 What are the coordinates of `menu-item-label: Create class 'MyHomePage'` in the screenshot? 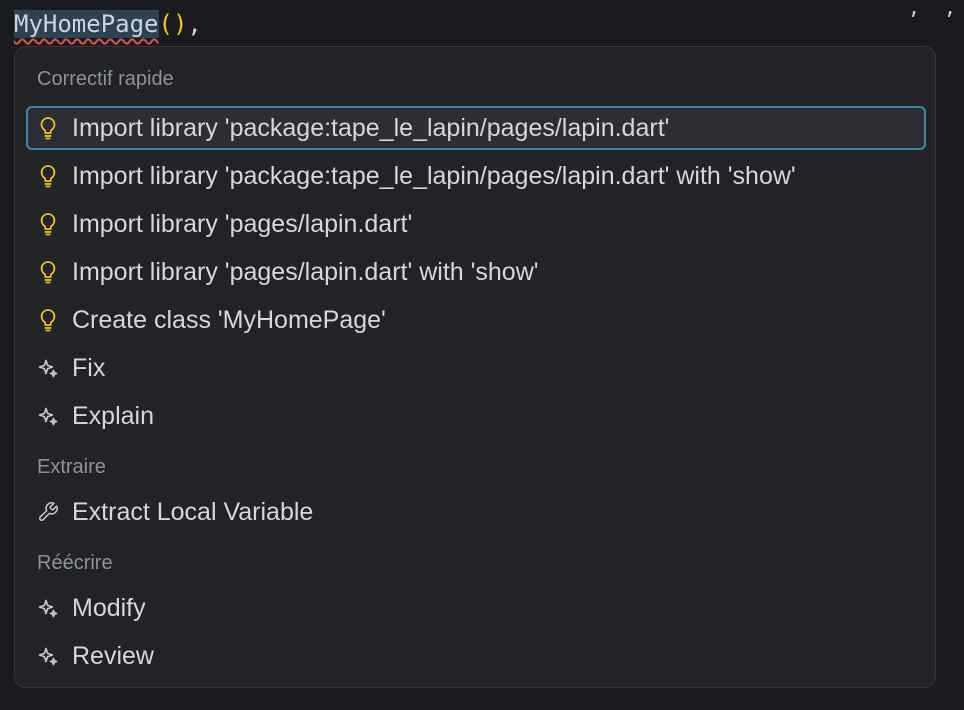 It's located at (229, 320).